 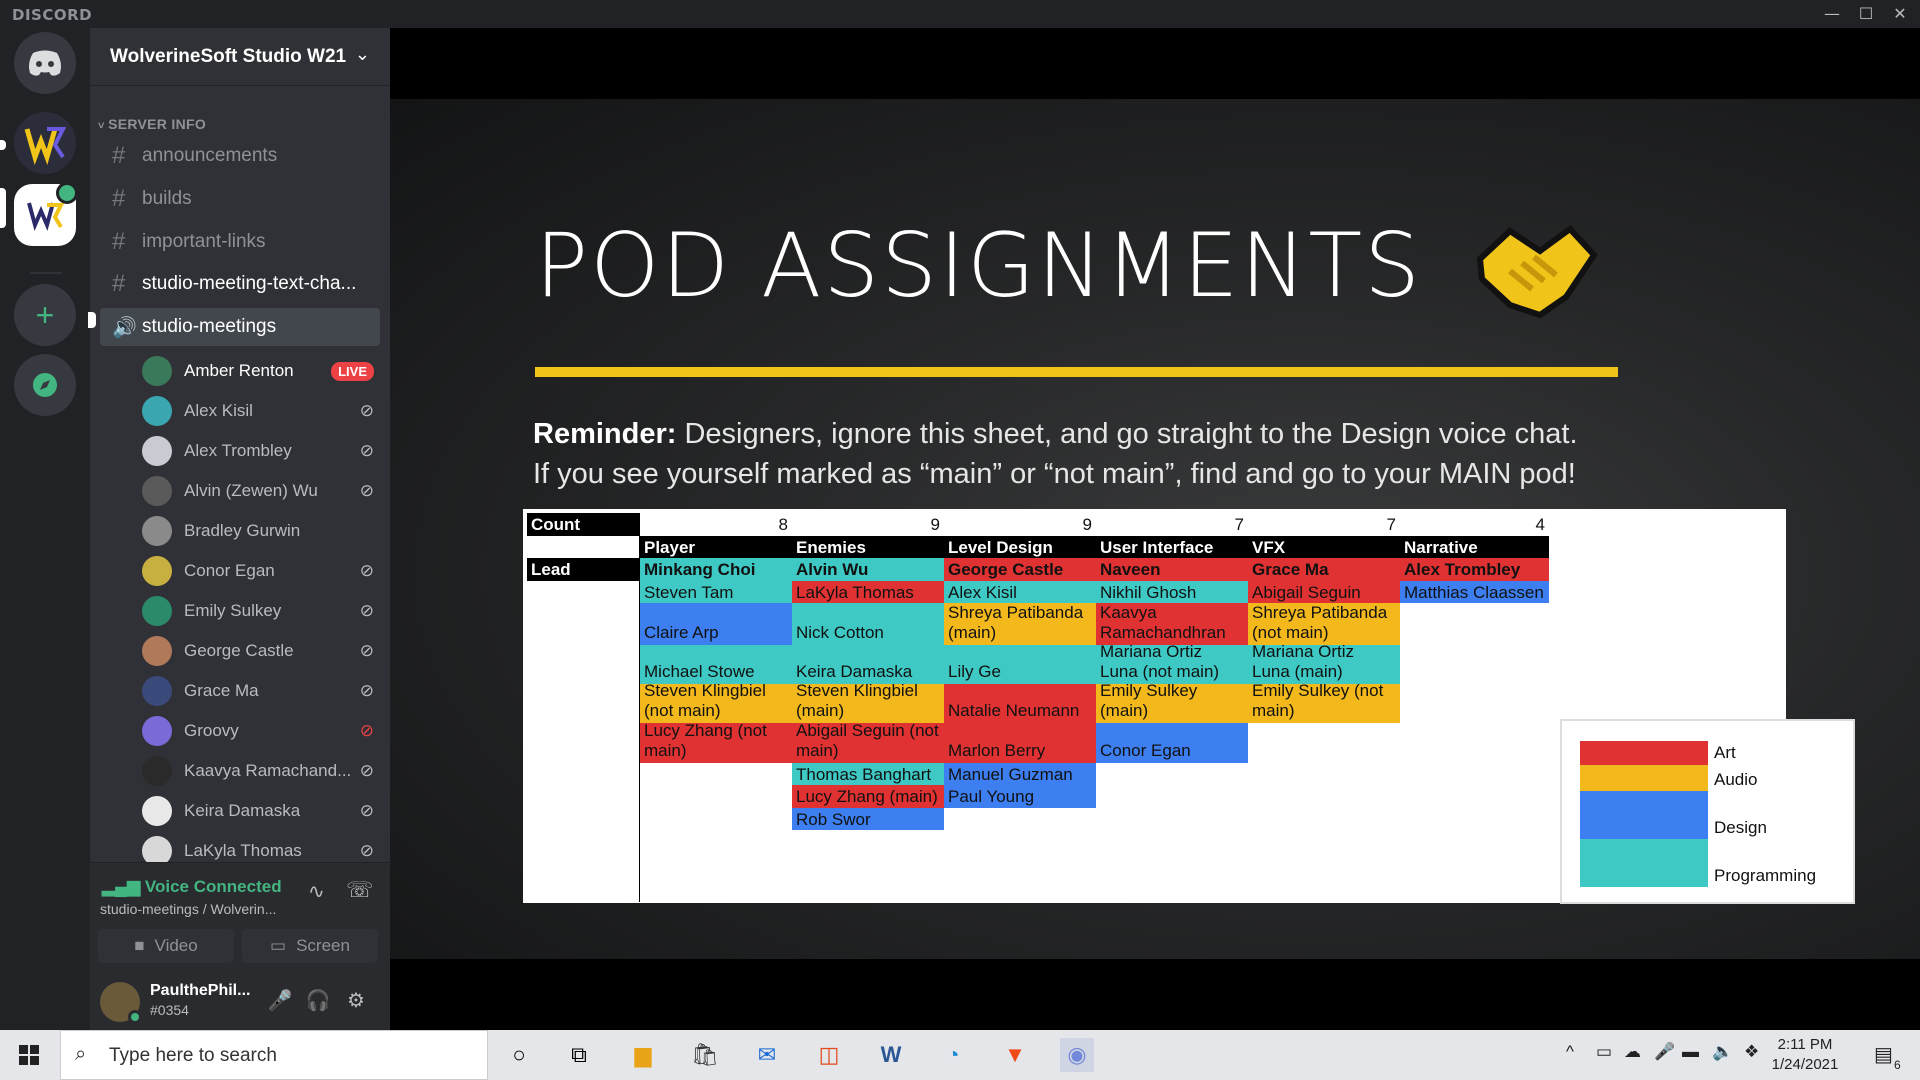 I want to click on noise-suppression-icon: ∿, so click(x=316, y=891).